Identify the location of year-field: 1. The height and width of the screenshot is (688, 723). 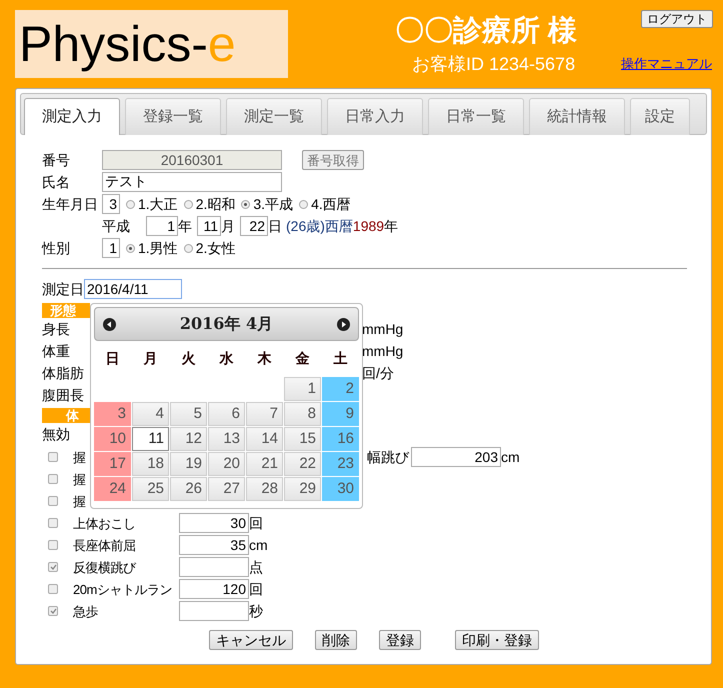
(162, 226).